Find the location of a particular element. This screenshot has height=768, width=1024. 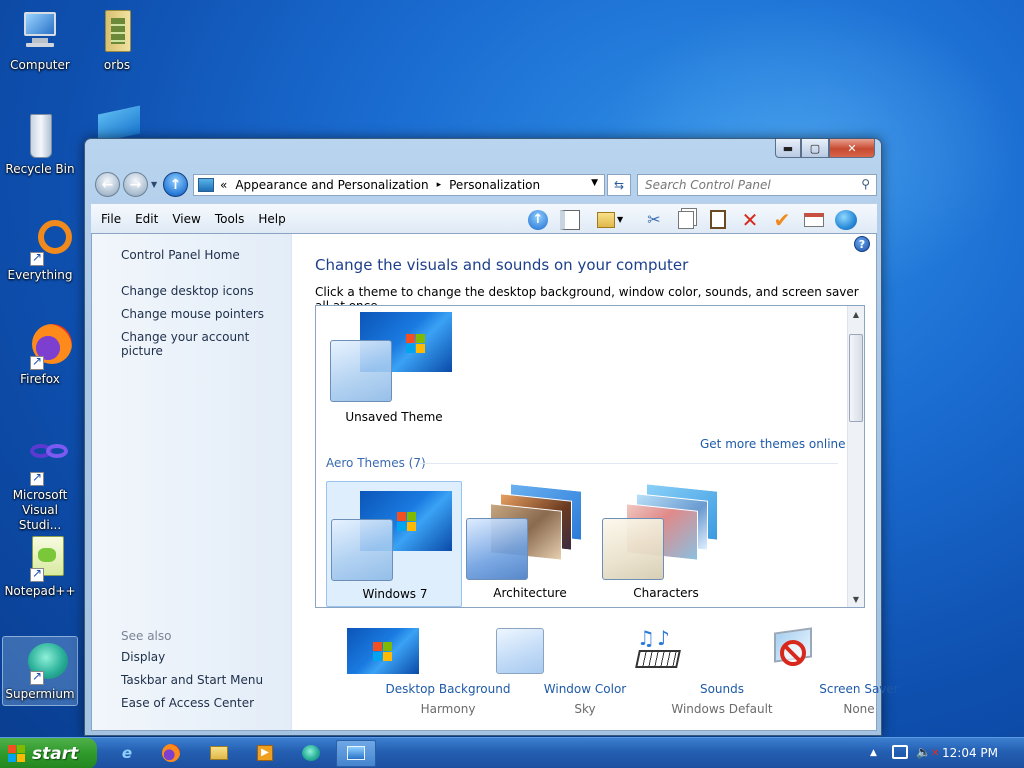

breadcrumb-personalization: Personalization is located at coordinates (494, 185).